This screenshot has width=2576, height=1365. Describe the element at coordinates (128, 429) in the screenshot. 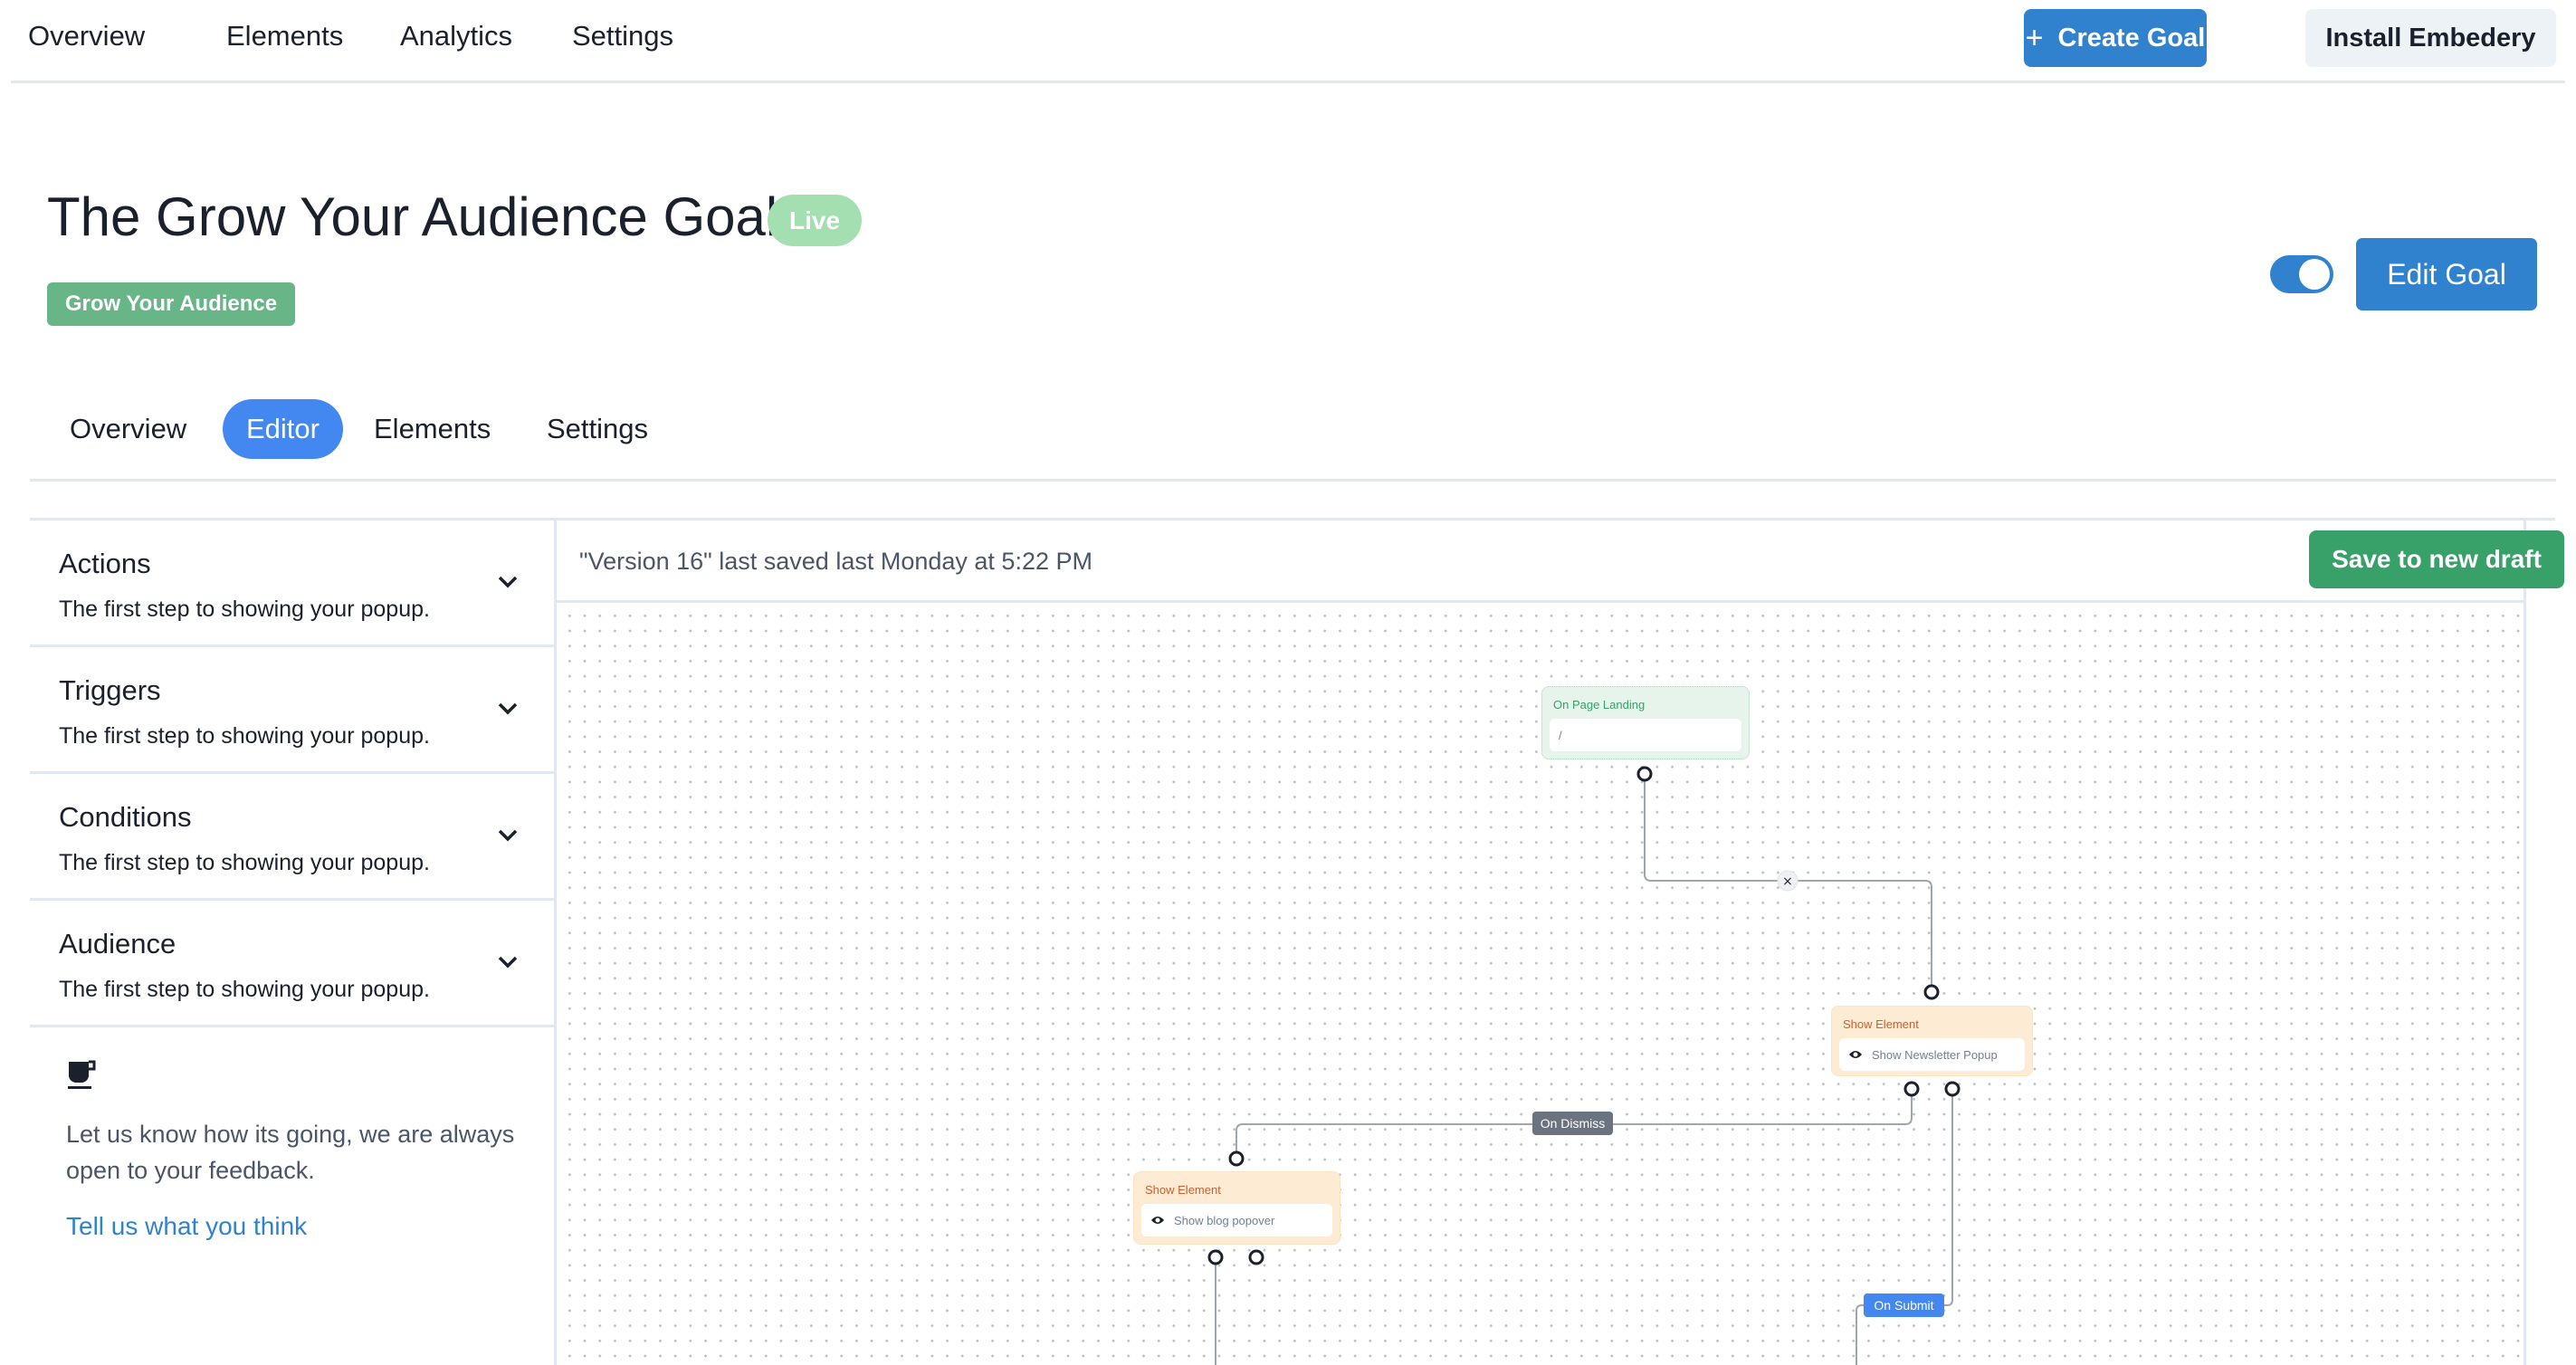

I see `tab-overview: Overview` at that location.